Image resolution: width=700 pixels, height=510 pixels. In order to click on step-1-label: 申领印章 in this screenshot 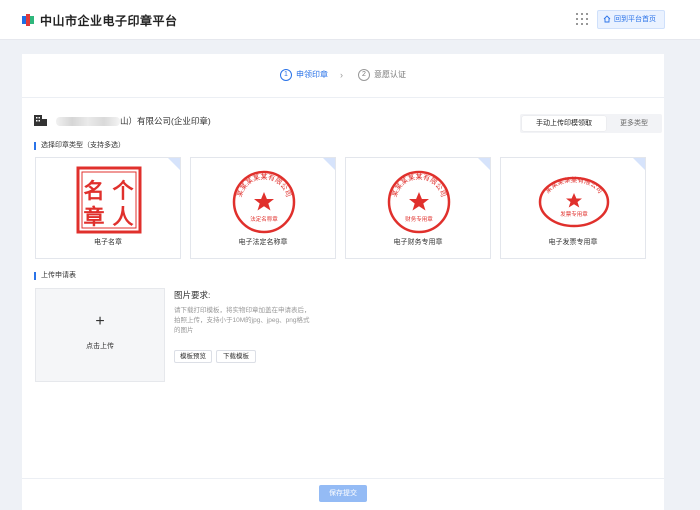, I will do `click(312, 74)`.